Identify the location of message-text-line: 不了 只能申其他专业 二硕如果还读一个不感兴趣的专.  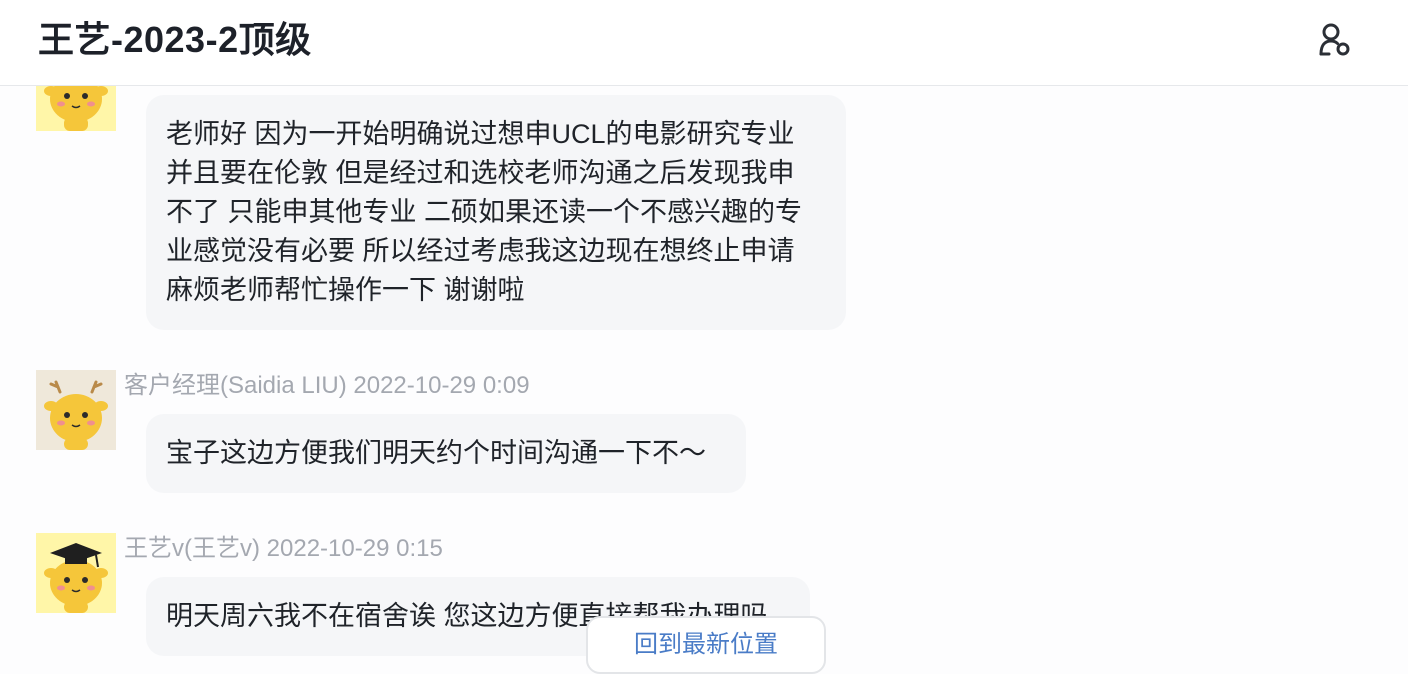
(484, 212).